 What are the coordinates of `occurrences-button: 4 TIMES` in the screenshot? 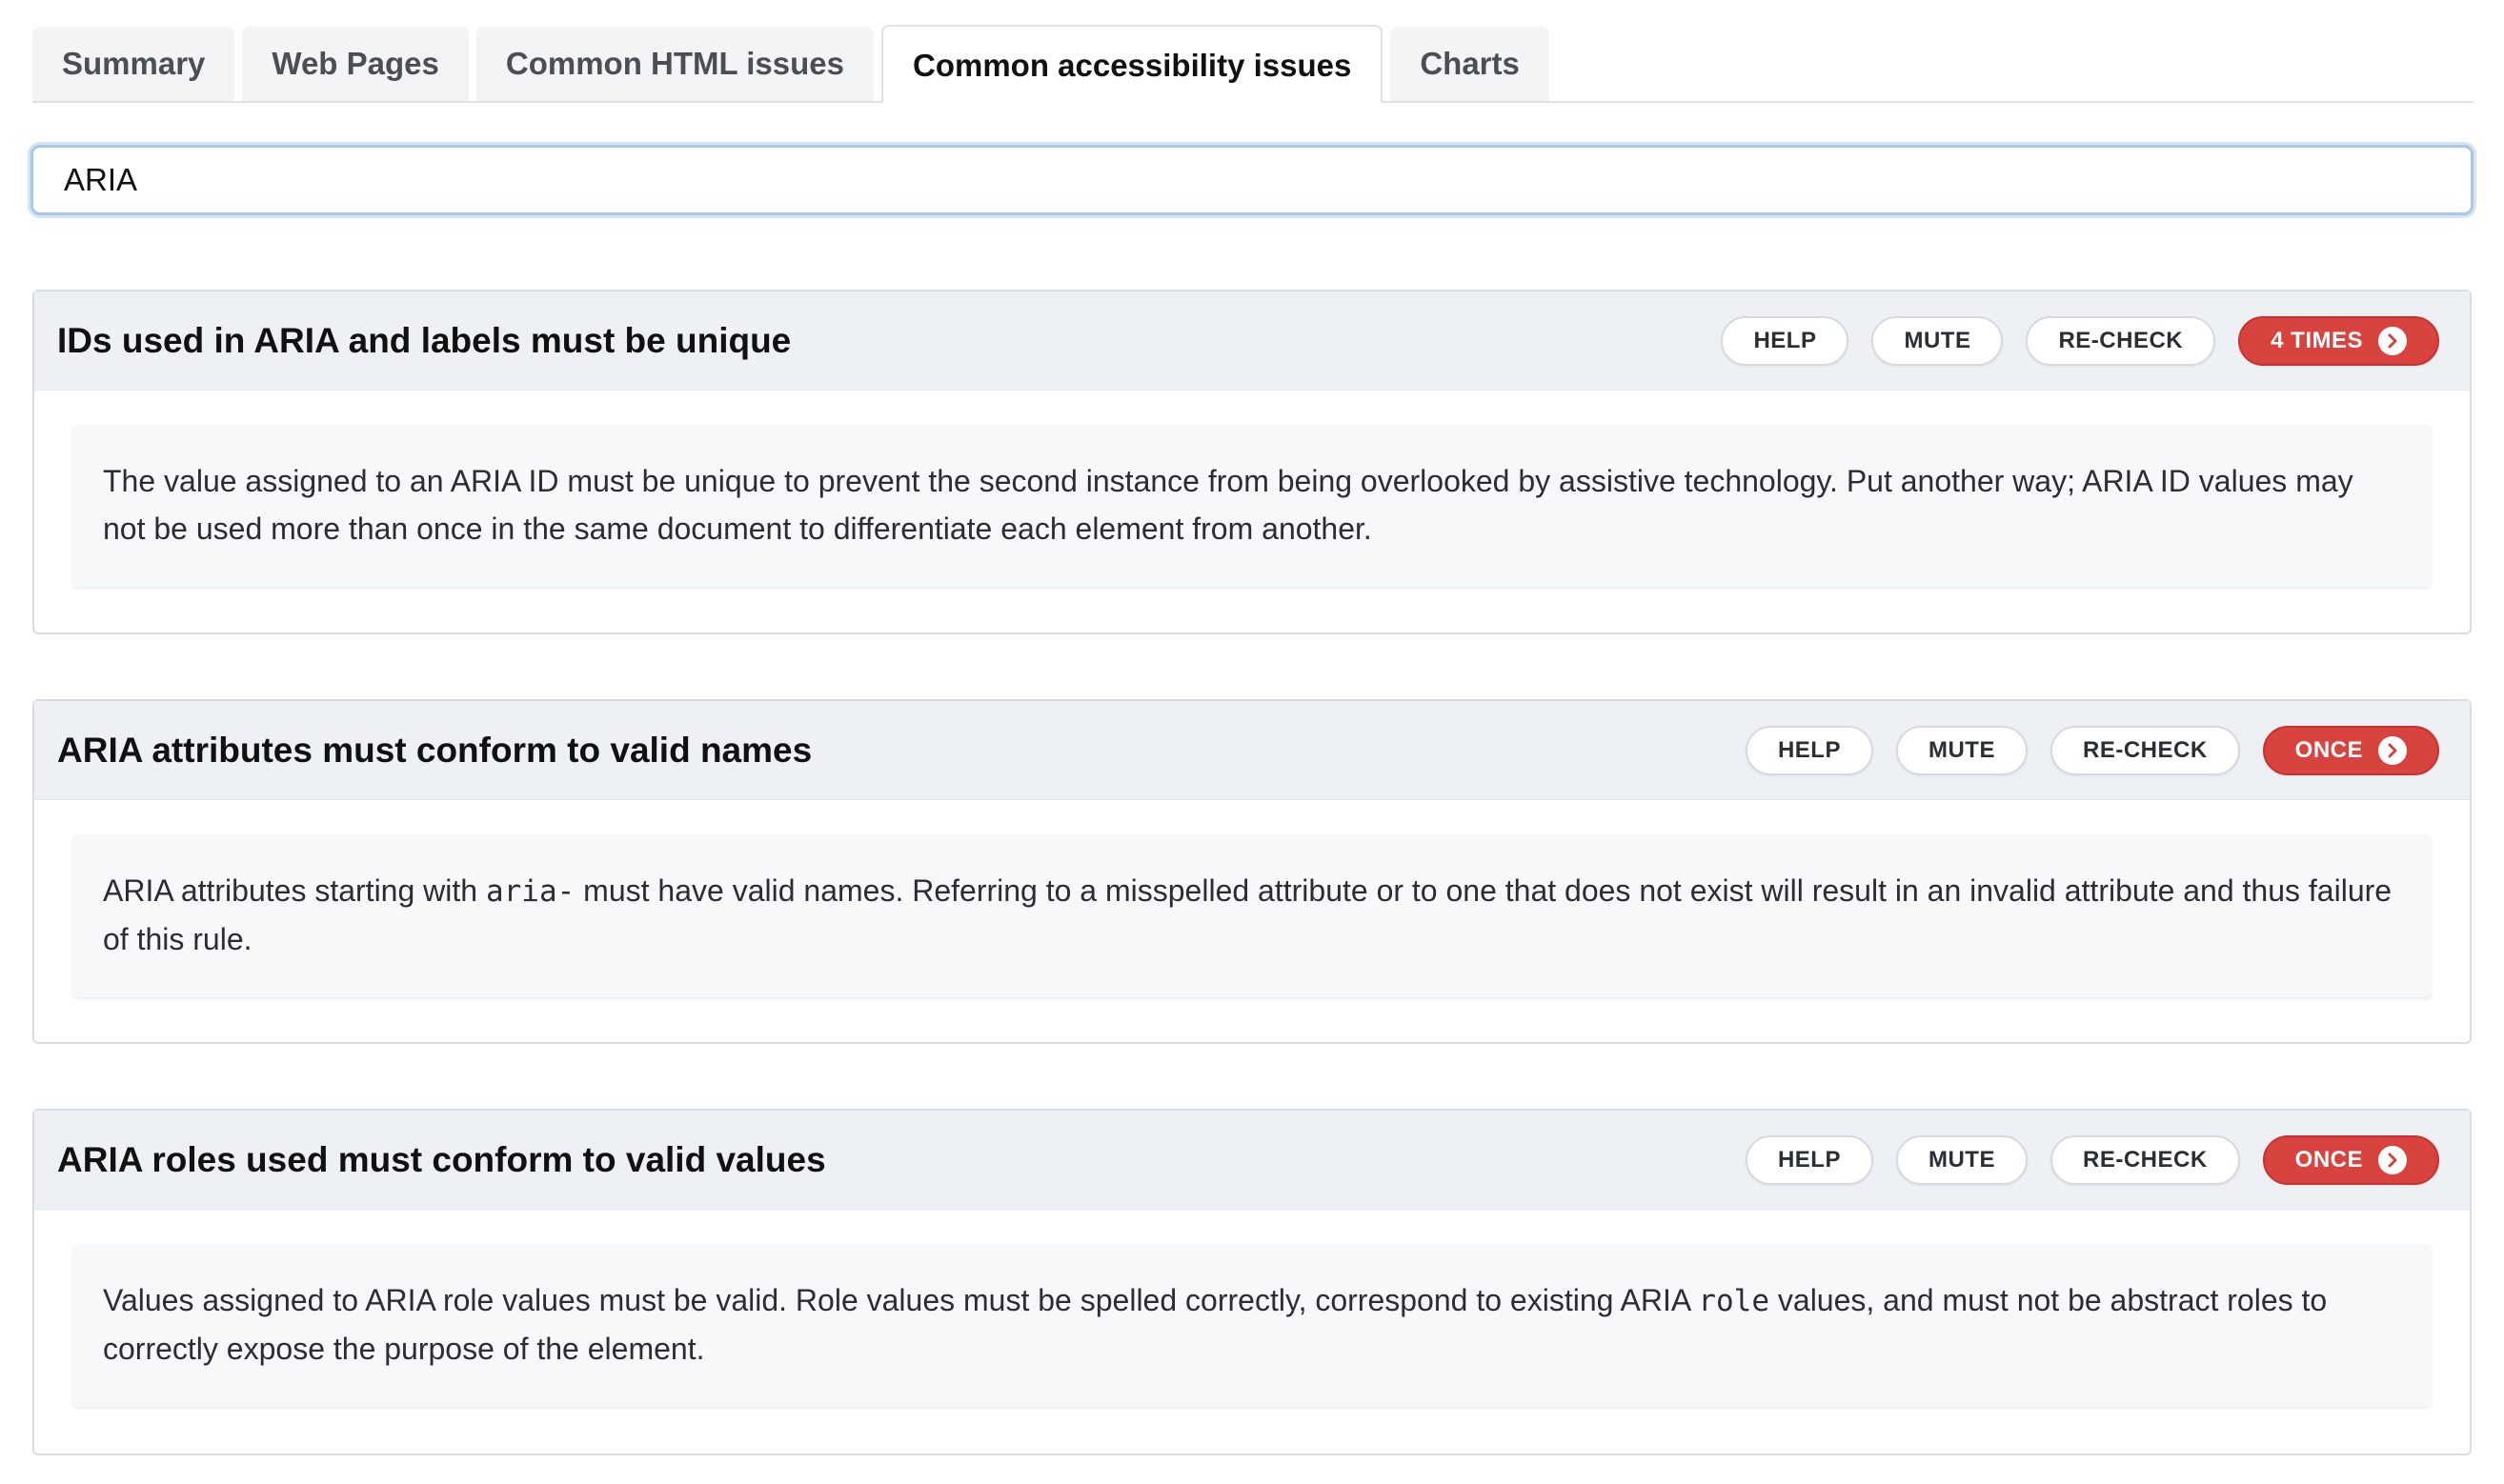 It's located at (2338, 341).